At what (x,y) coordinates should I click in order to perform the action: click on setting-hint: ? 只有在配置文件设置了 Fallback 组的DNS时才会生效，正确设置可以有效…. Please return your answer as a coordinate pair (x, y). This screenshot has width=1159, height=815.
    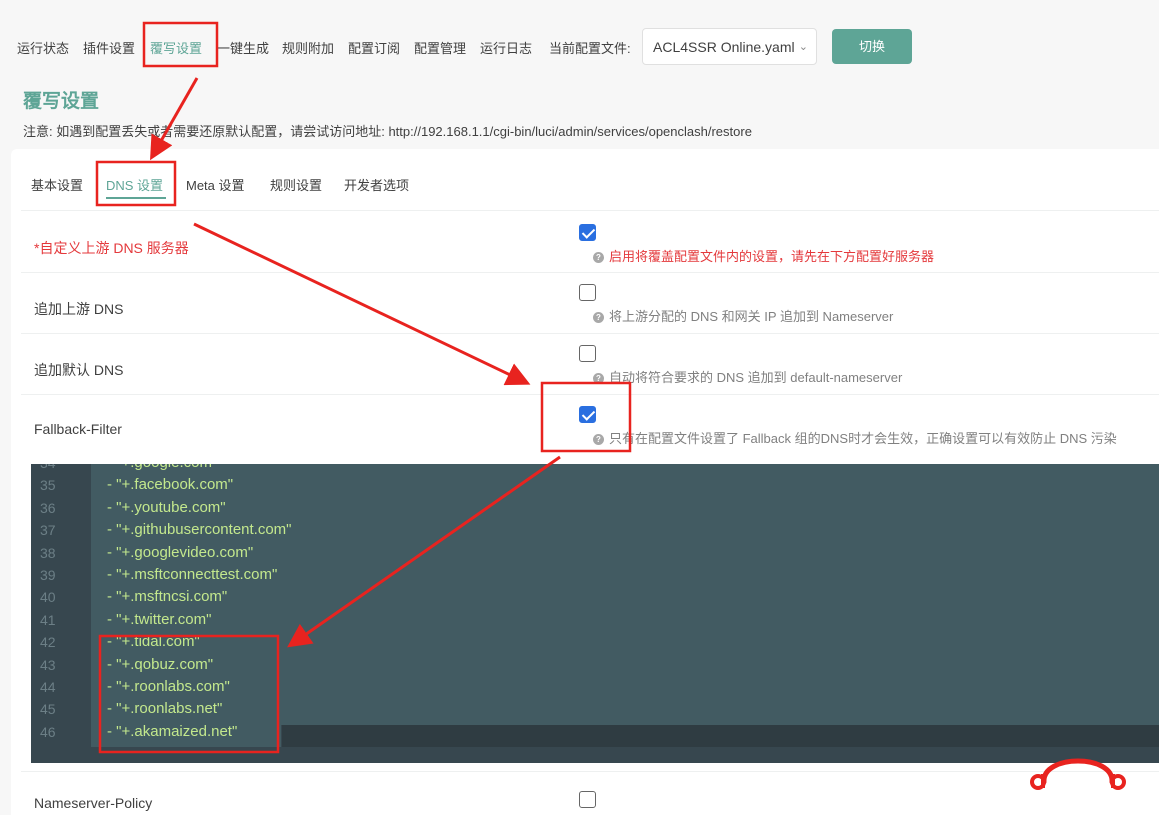
    Looking at the image, I should click on (855, 437).